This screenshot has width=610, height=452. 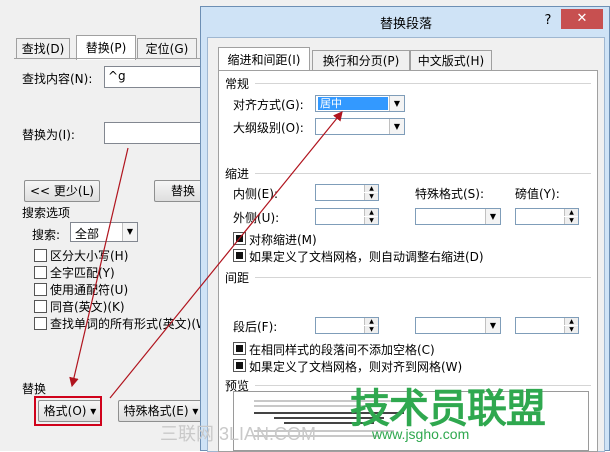 What do you see at coordinates (99, 267) in the screenshot?
I see `arrow-to-format` at bounding box center [99, 267].